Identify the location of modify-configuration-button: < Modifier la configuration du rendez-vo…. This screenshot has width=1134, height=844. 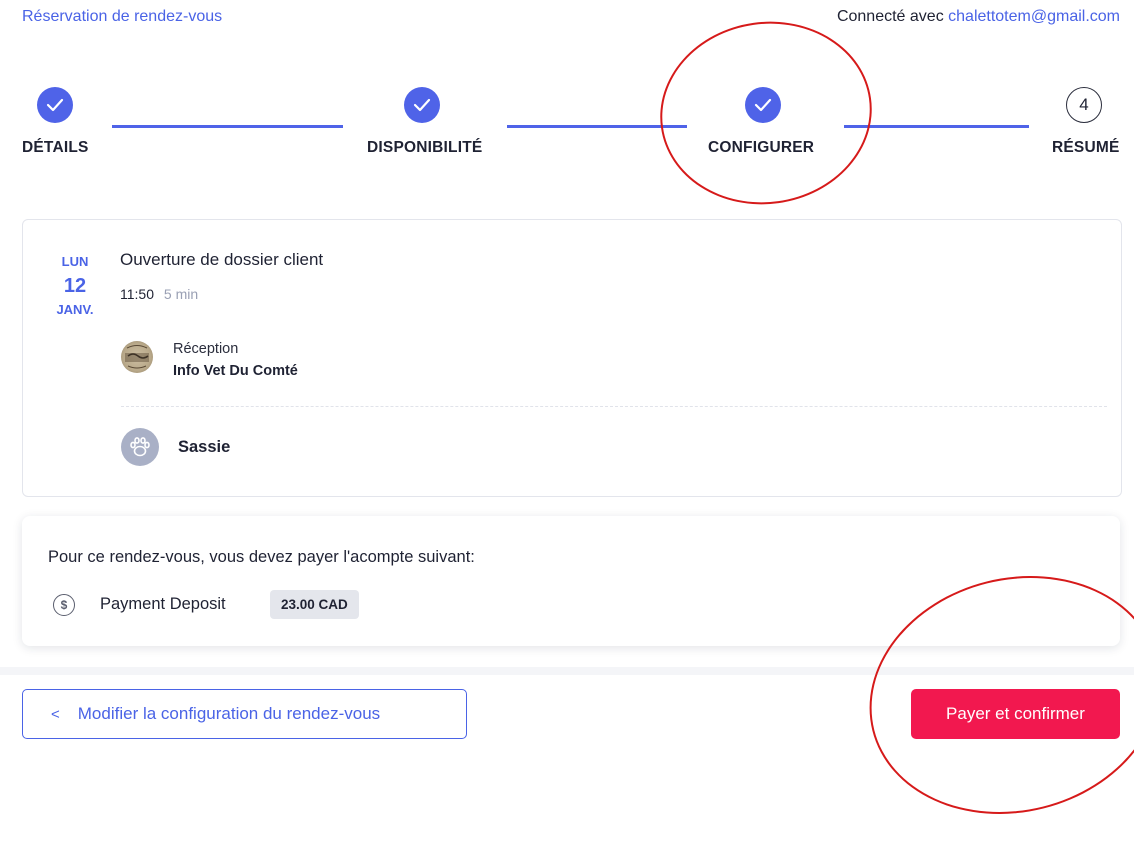
(244, 714).